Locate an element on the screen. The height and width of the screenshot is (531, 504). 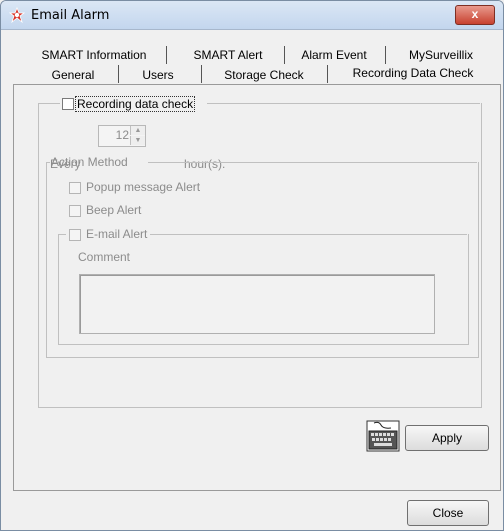
tab-recording-data-check: Recording Data Check is located at coordinates (413, 74).